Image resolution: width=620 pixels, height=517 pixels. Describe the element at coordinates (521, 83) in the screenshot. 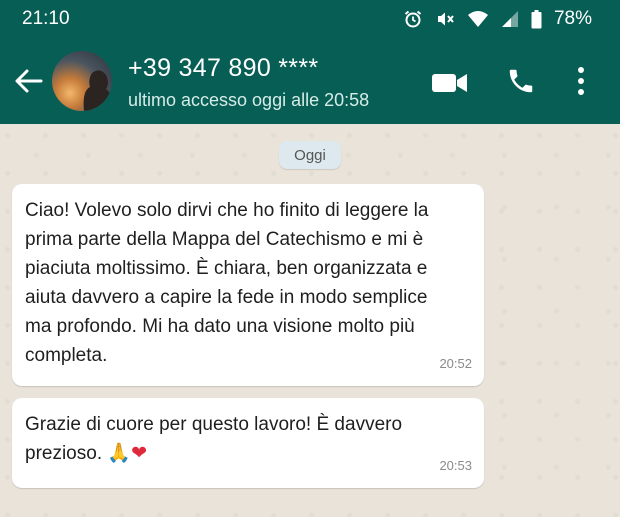

I see `phone-icon` at that location.